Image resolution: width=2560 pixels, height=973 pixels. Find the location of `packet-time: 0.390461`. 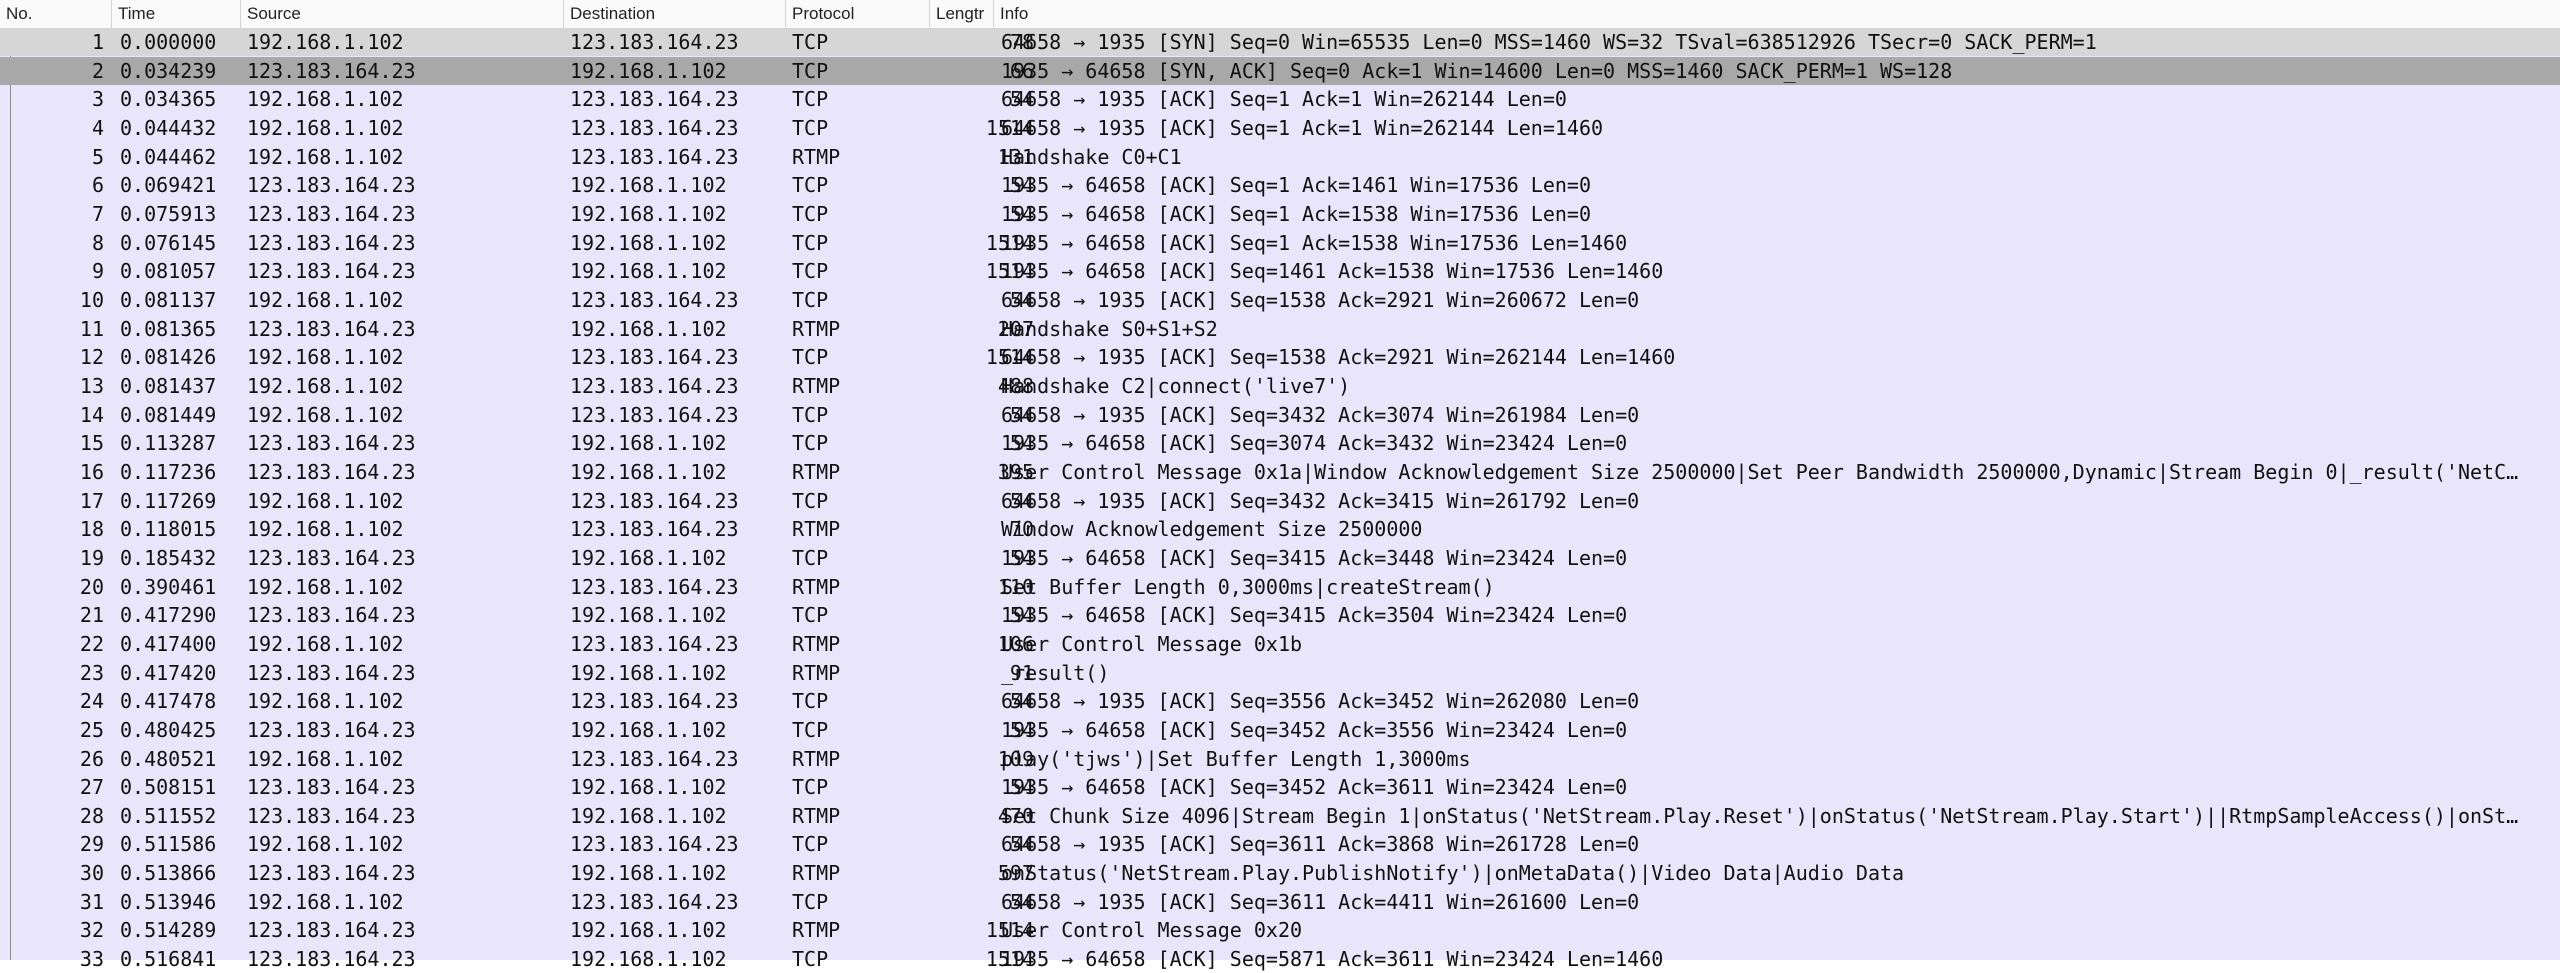

packet-time: 0.390461 is located at coordinates (168, 586).